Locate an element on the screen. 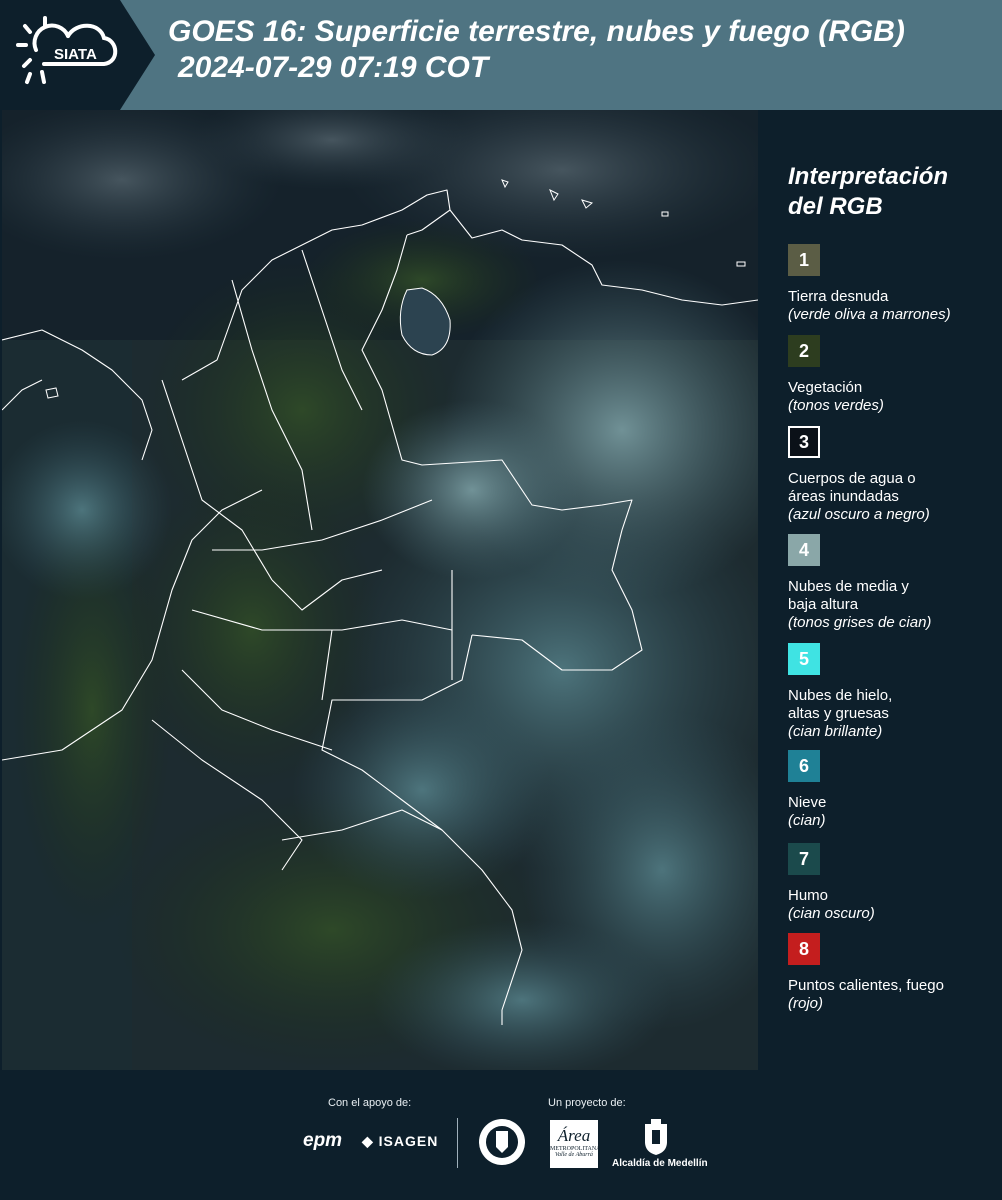 This screenshot has height=1200, width=1002. isagen-logo-text: ISAGEN is located at coordinates (408, 1141).